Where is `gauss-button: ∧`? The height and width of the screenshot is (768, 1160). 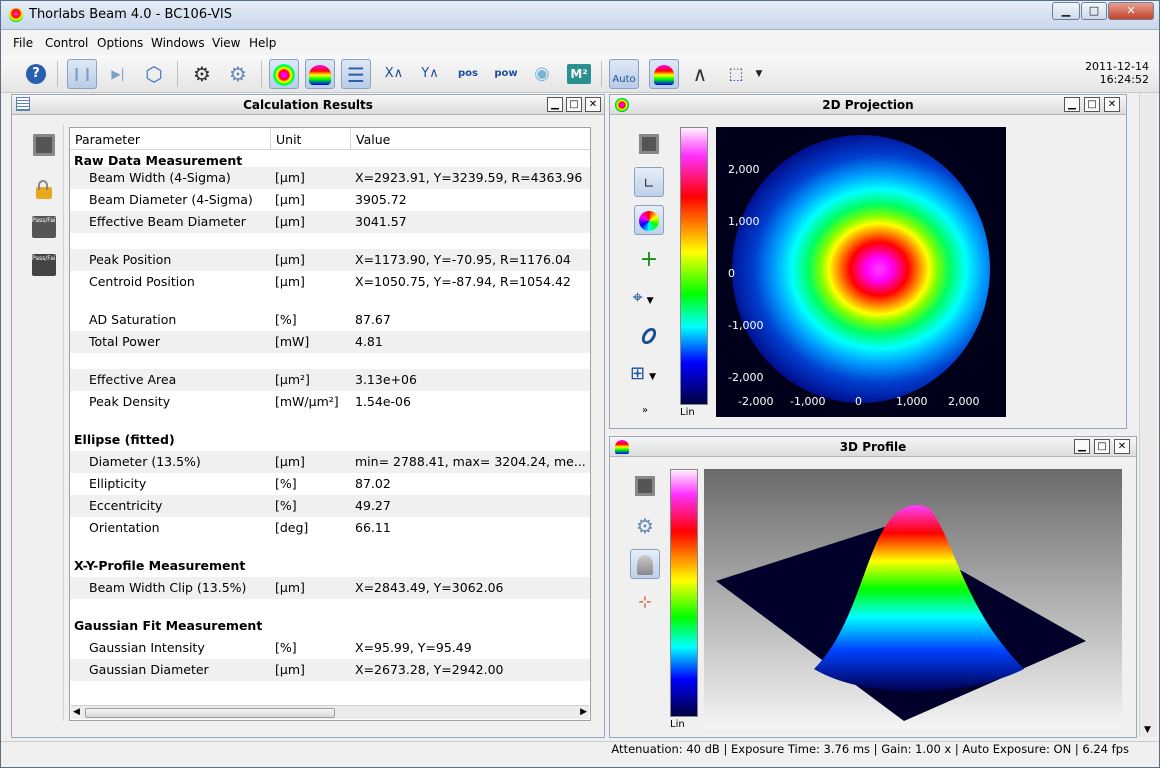 gauss-button: ∧ is located at coordinates (700, 74).